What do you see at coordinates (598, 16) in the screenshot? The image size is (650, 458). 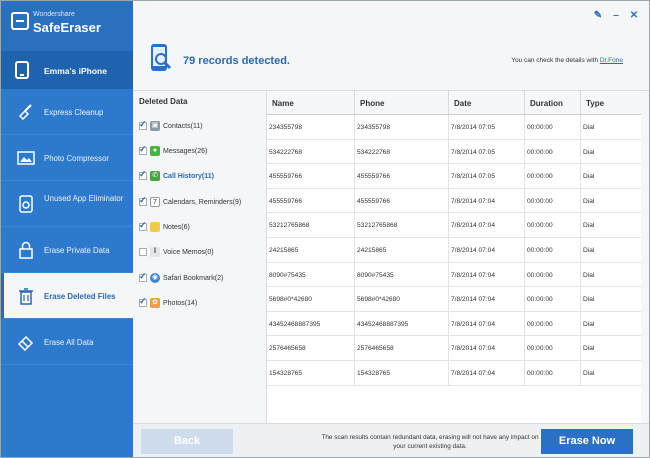 I see `feedback-icon: ✎` at bounding box center [598, 16].